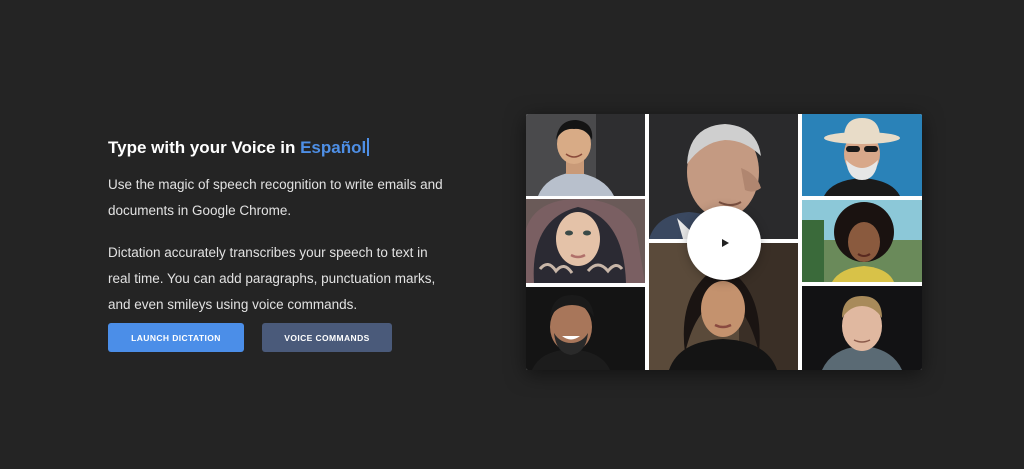 This screenshot has width=1024, height=469. Describe the element at coordinates (202, 147) in the screenshot. I see `headline-prefix: Type with your Voice in` at that location.